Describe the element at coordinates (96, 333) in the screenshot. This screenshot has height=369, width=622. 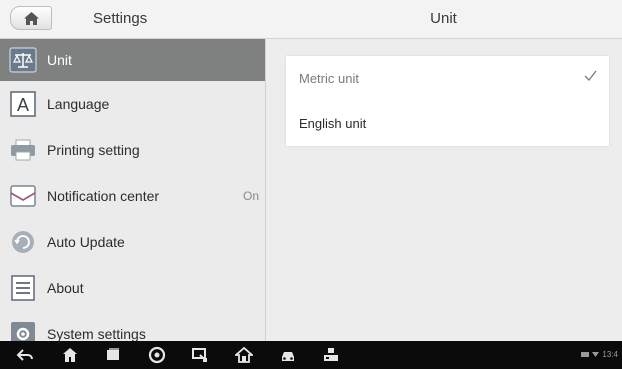
I see `sidebar-item-label: System settings` at that location.